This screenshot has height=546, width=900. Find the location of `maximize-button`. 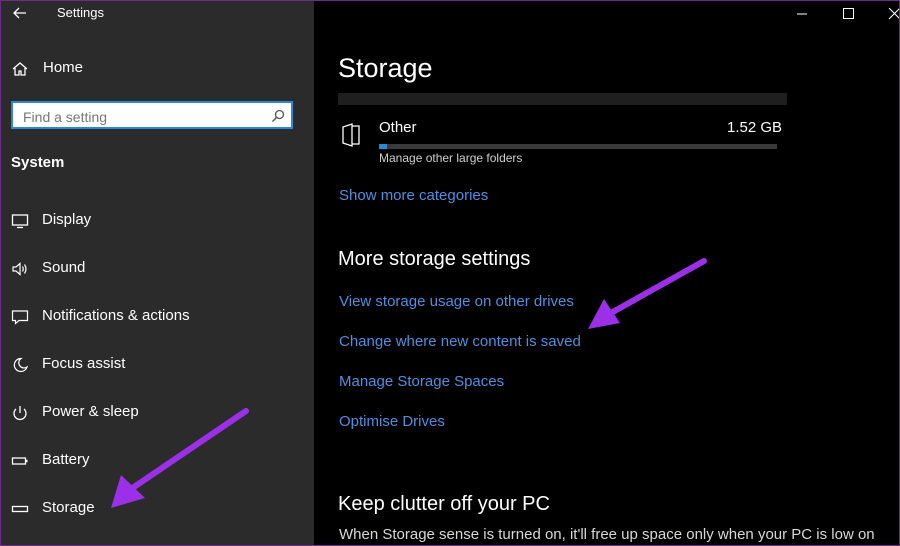

maximize-button is located at coordinates (848, 14).